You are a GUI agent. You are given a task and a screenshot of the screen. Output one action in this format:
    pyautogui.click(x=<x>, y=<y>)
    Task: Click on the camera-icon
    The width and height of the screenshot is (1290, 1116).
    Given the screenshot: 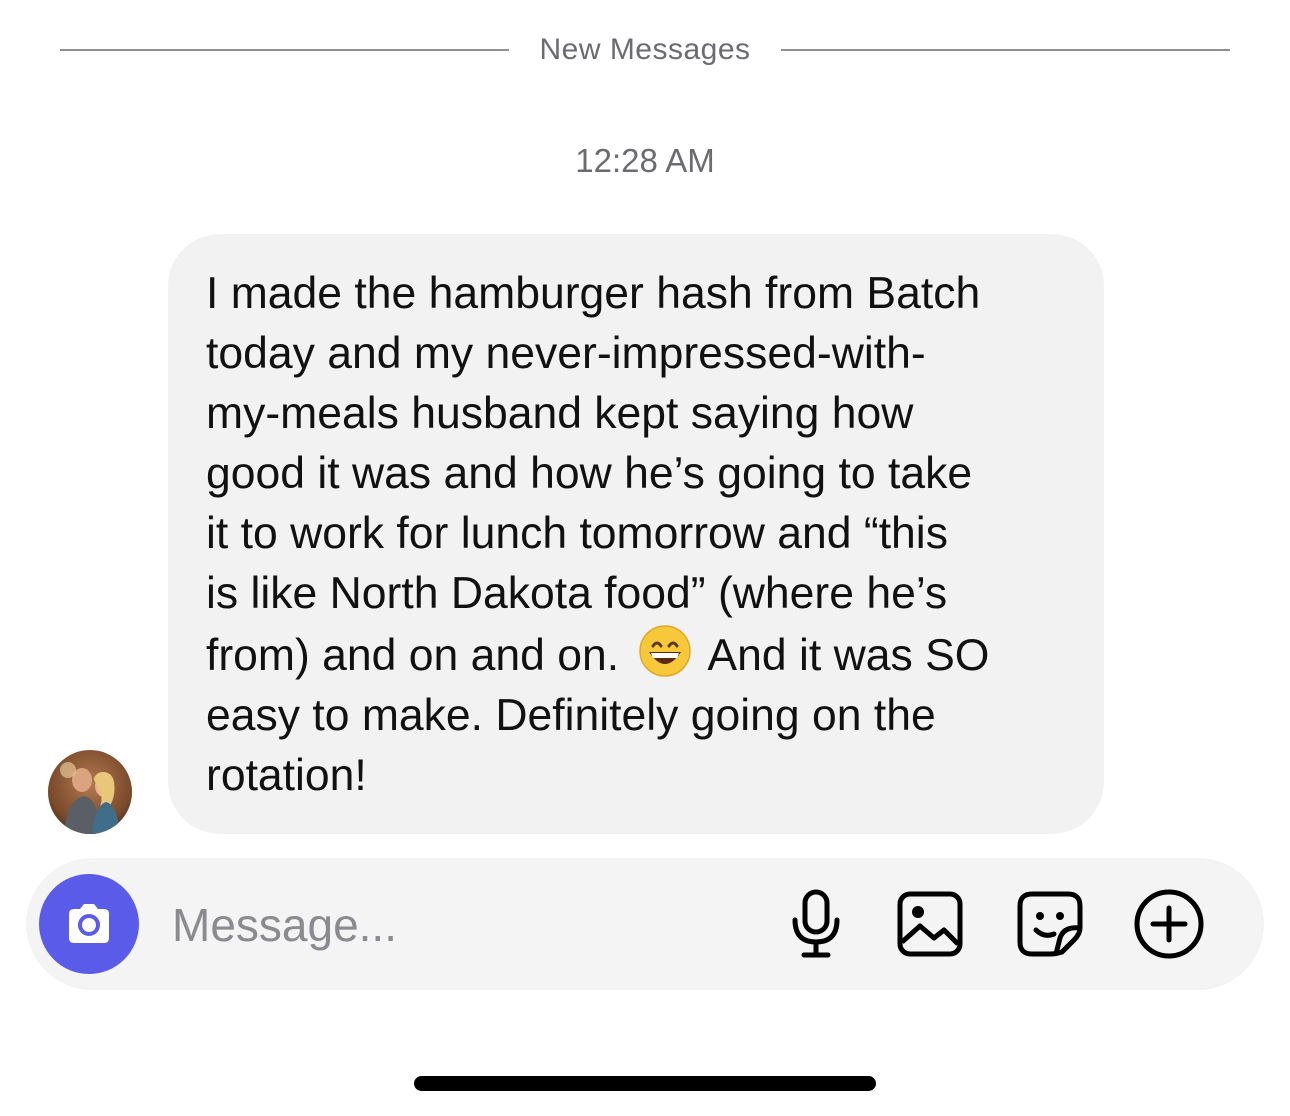 What is the action you would take?
    pyautogui.click(x=89, y=923)
    